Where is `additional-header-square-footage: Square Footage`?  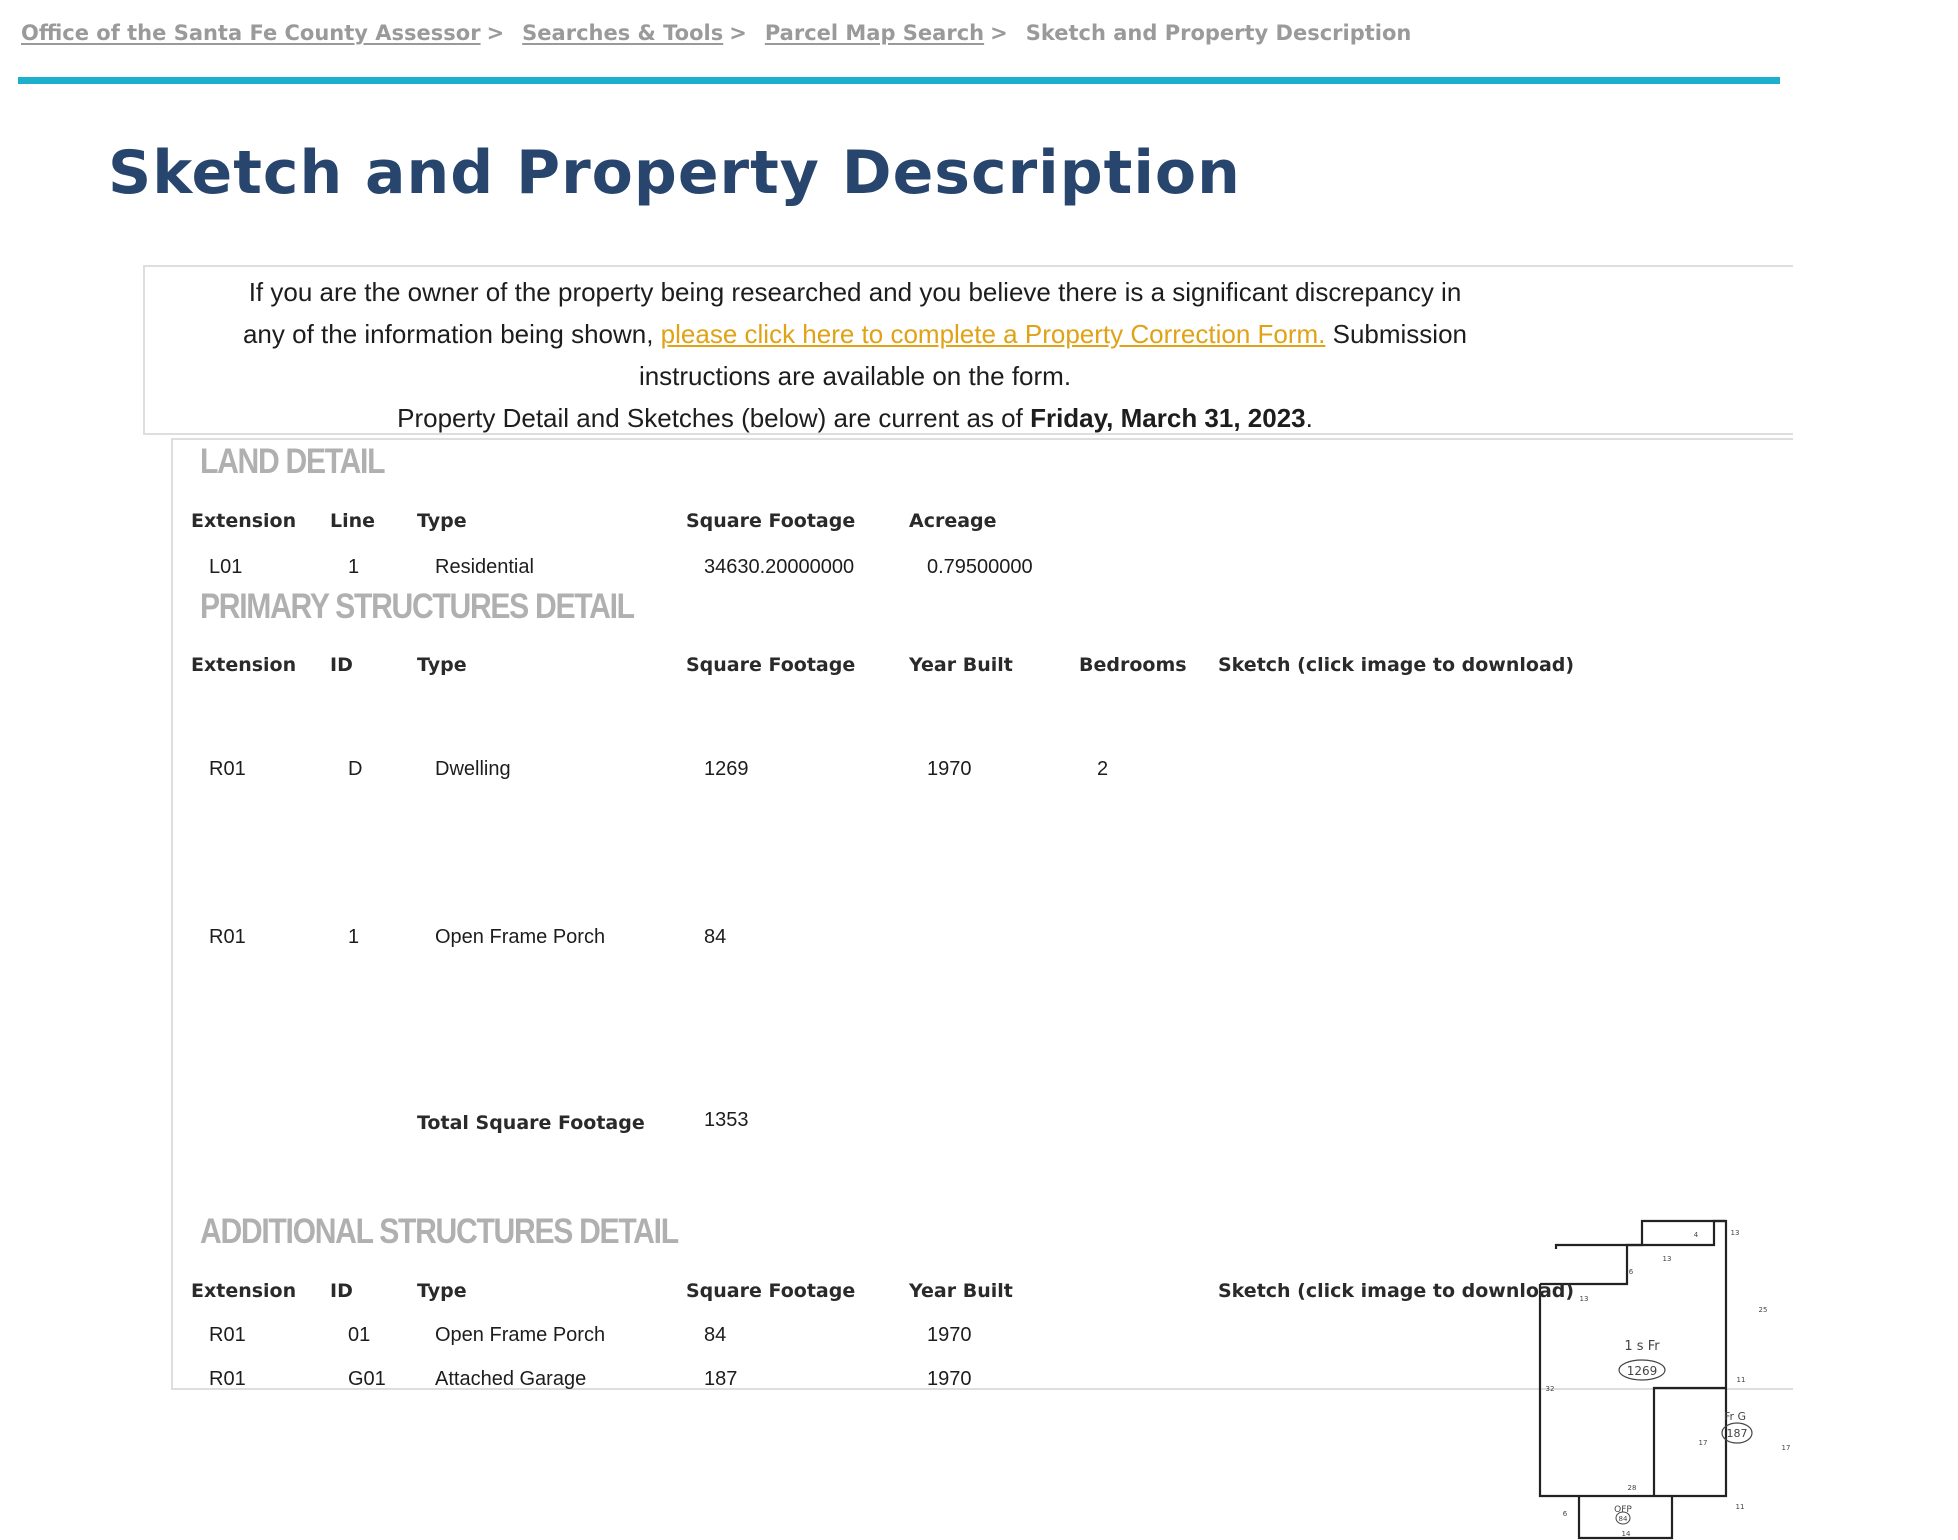
additional-header-square-footage: Square Footage is located at coordinates (771, 1291).